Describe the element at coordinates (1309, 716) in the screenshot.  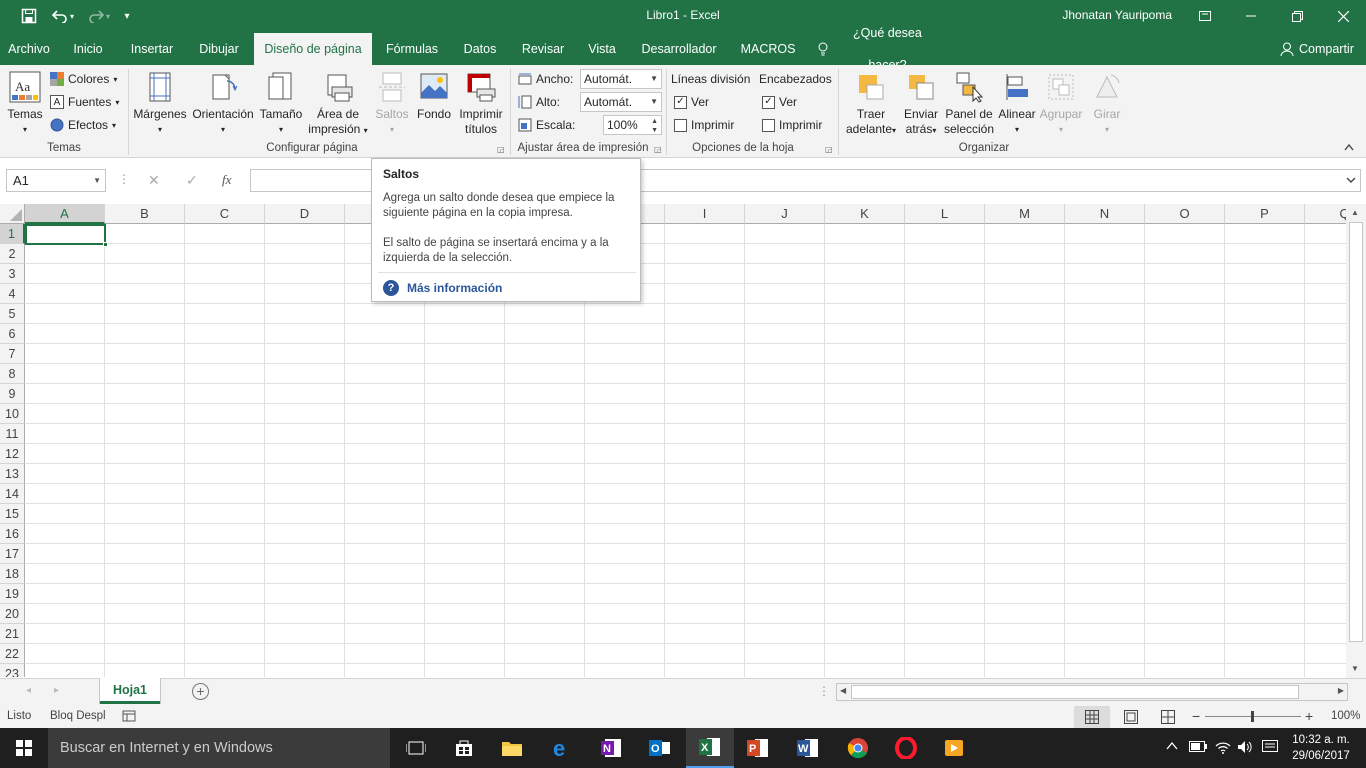
I see `zoom-in-icon: +` at that location.